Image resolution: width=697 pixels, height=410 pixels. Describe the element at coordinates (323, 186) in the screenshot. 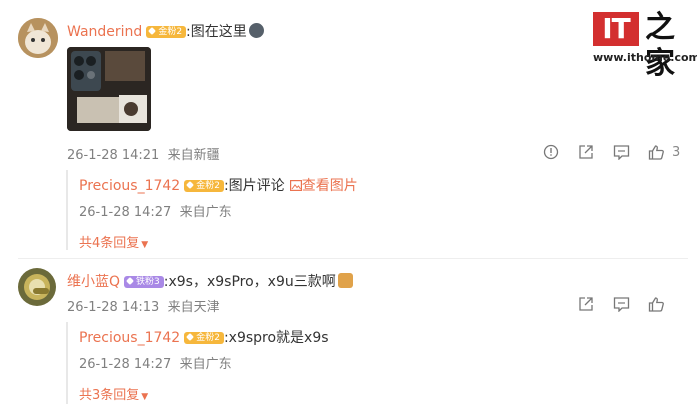

I see `view-image-link: 查看图片` at that location.